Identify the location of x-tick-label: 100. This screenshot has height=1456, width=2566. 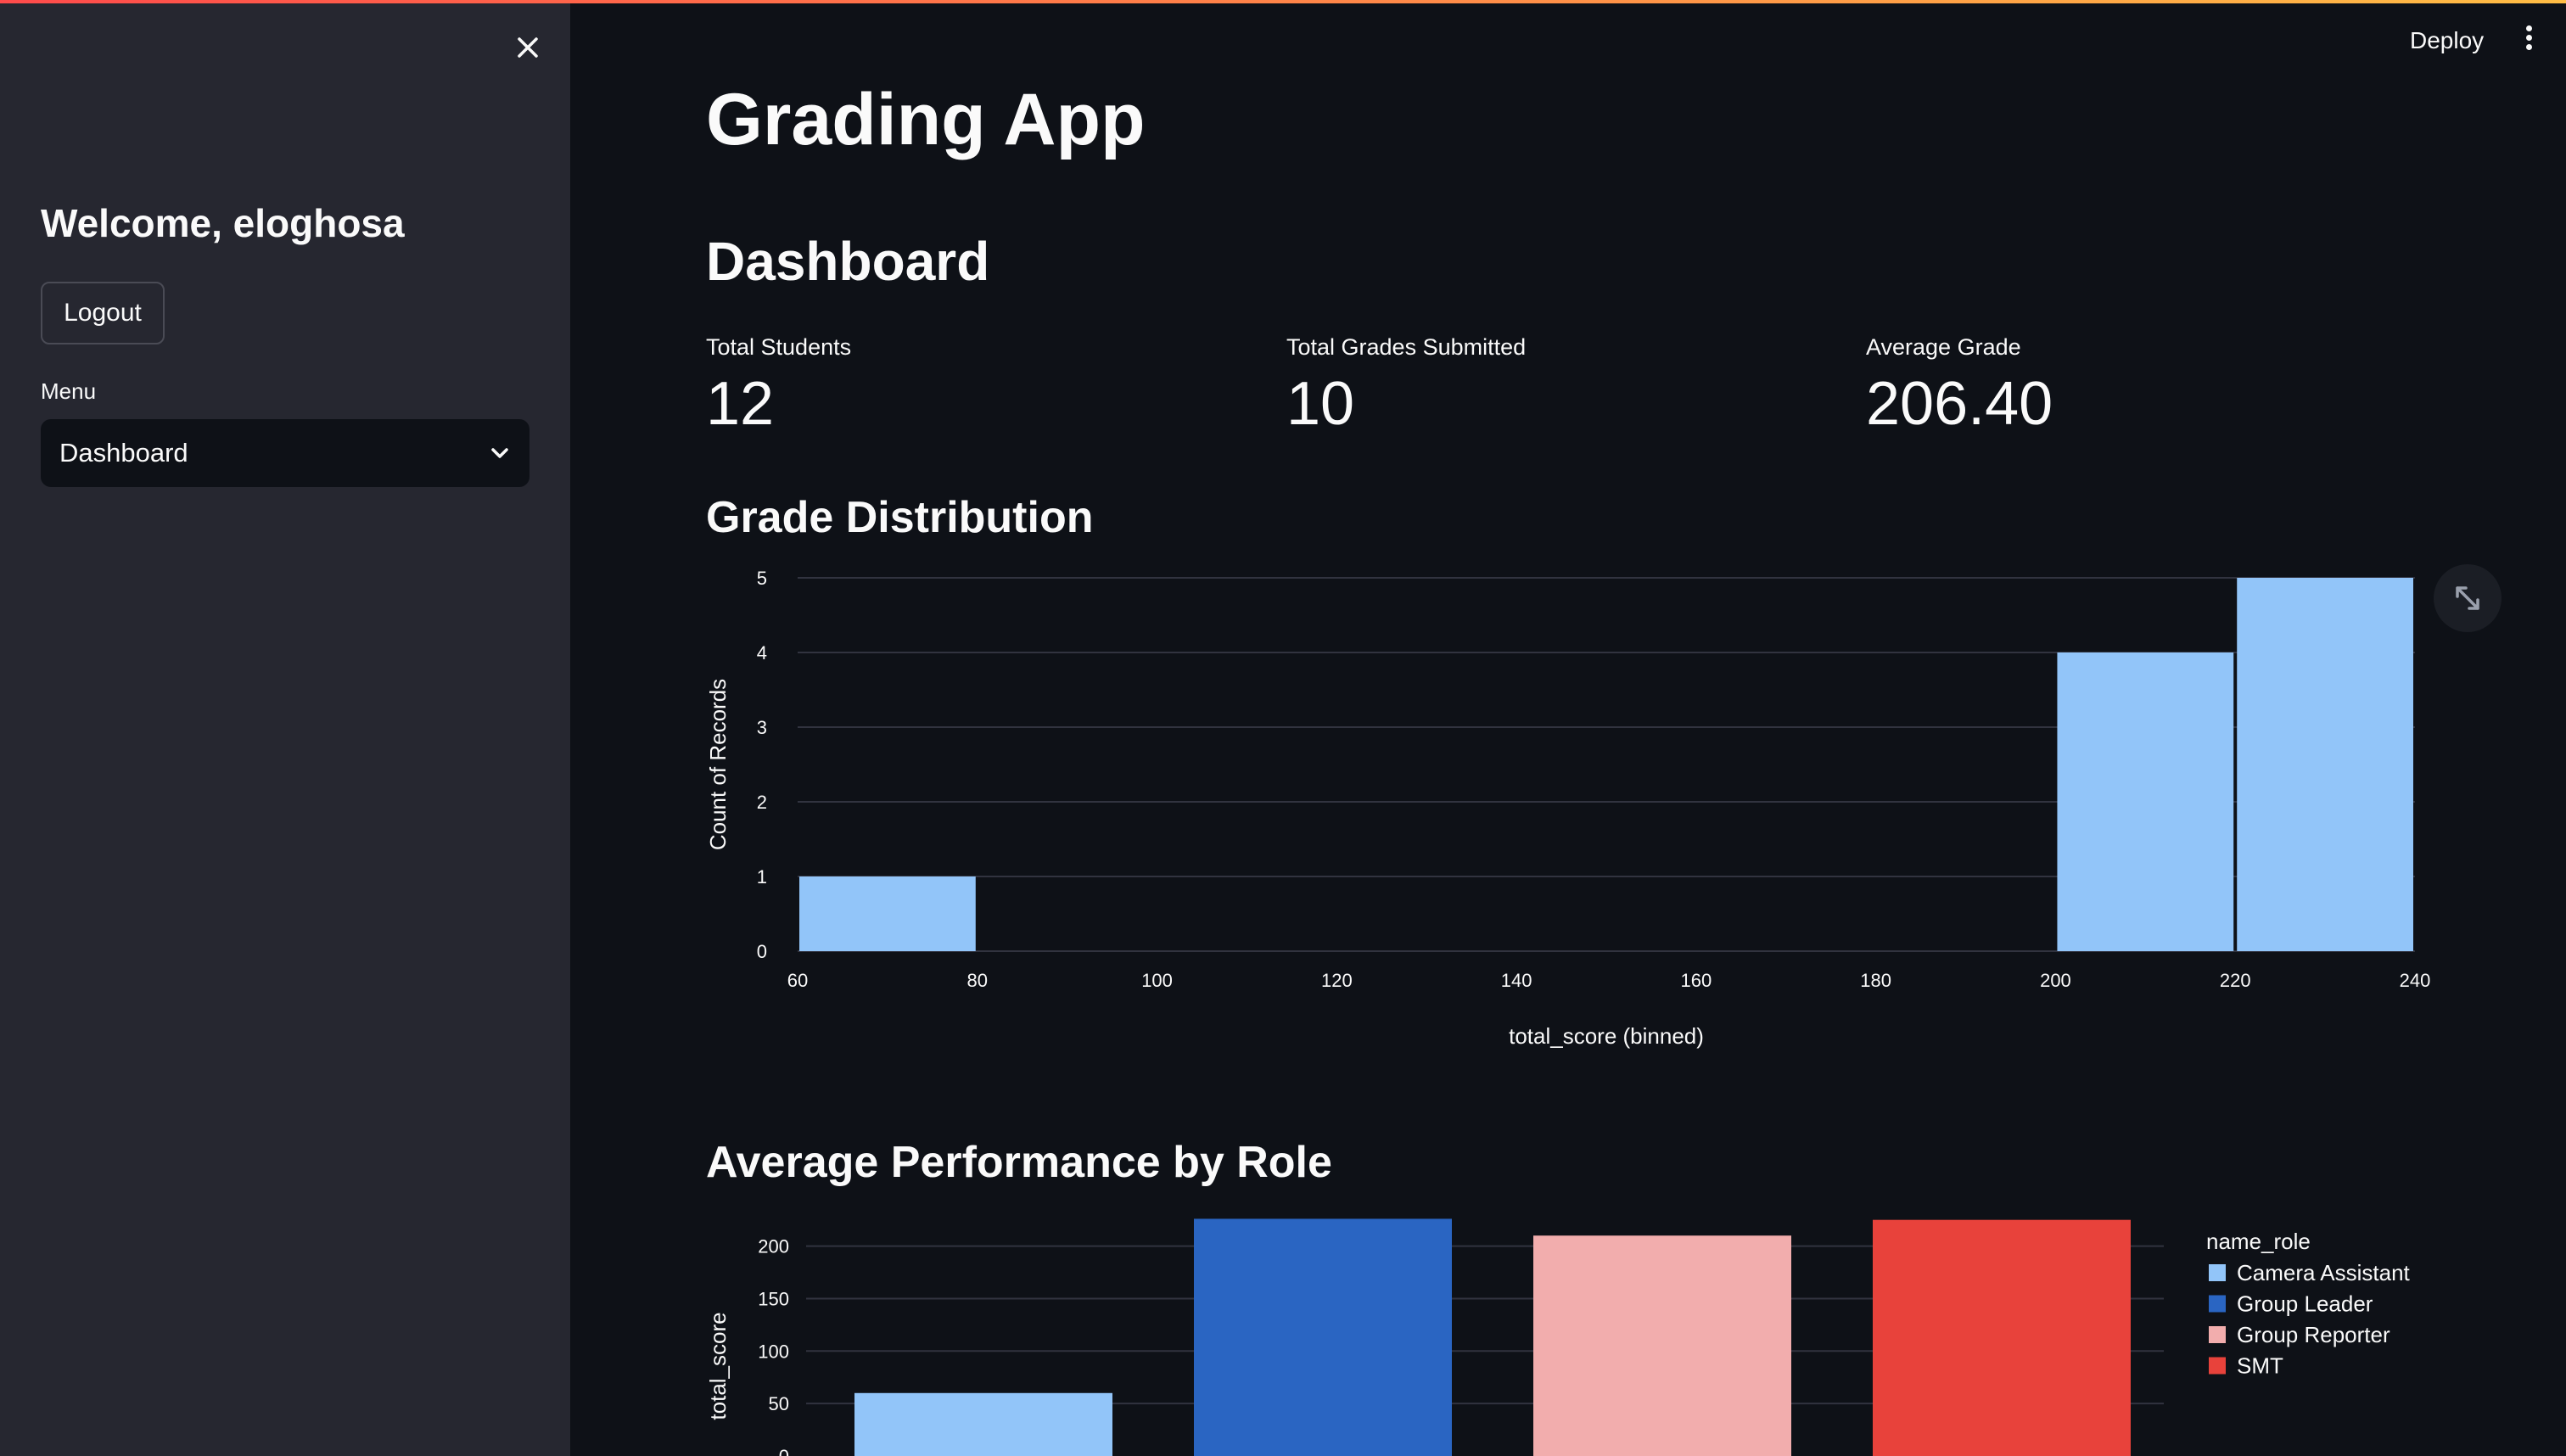
(1157, 981).